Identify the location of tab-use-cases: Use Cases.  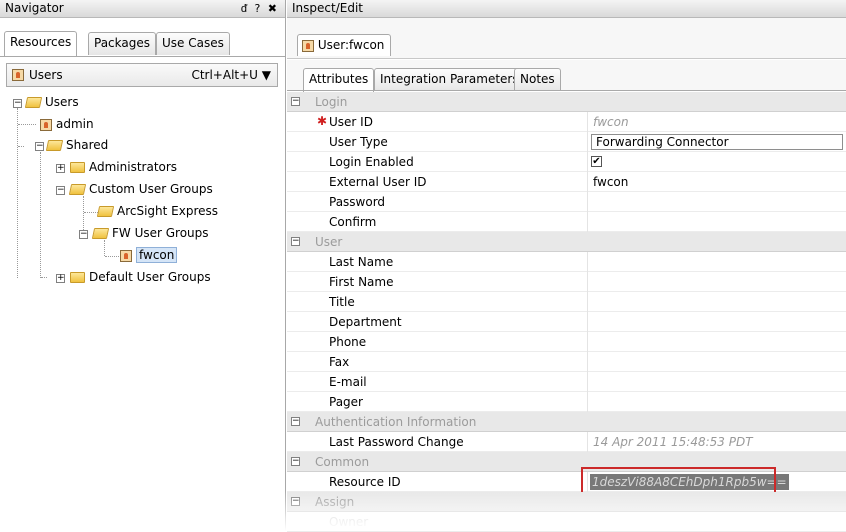
(193, 43).